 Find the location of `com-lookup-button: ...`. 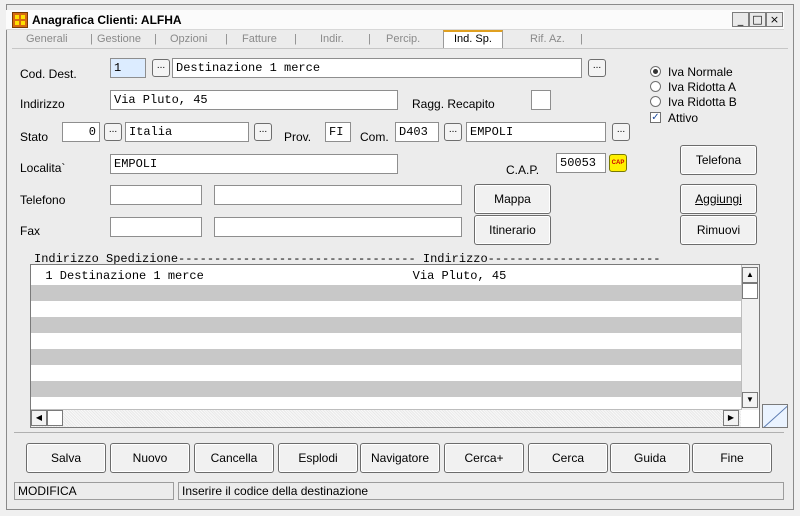

com-lookup-button: ... is located at coordinates (453, 132).